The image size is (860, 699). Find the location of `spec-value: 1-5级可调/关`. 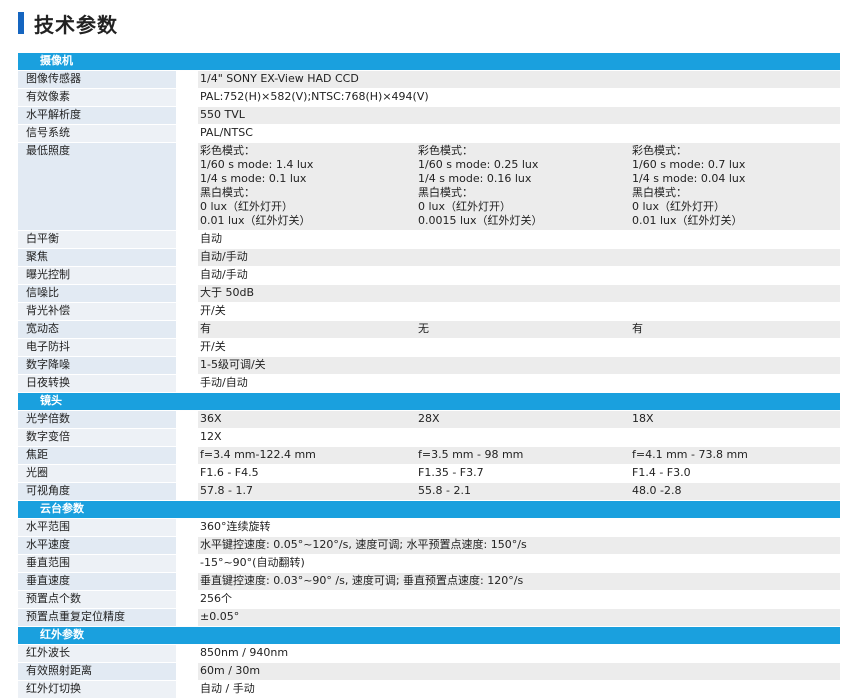

spec-value: 1-5级可调/关 is located at coordinates (513, 365).